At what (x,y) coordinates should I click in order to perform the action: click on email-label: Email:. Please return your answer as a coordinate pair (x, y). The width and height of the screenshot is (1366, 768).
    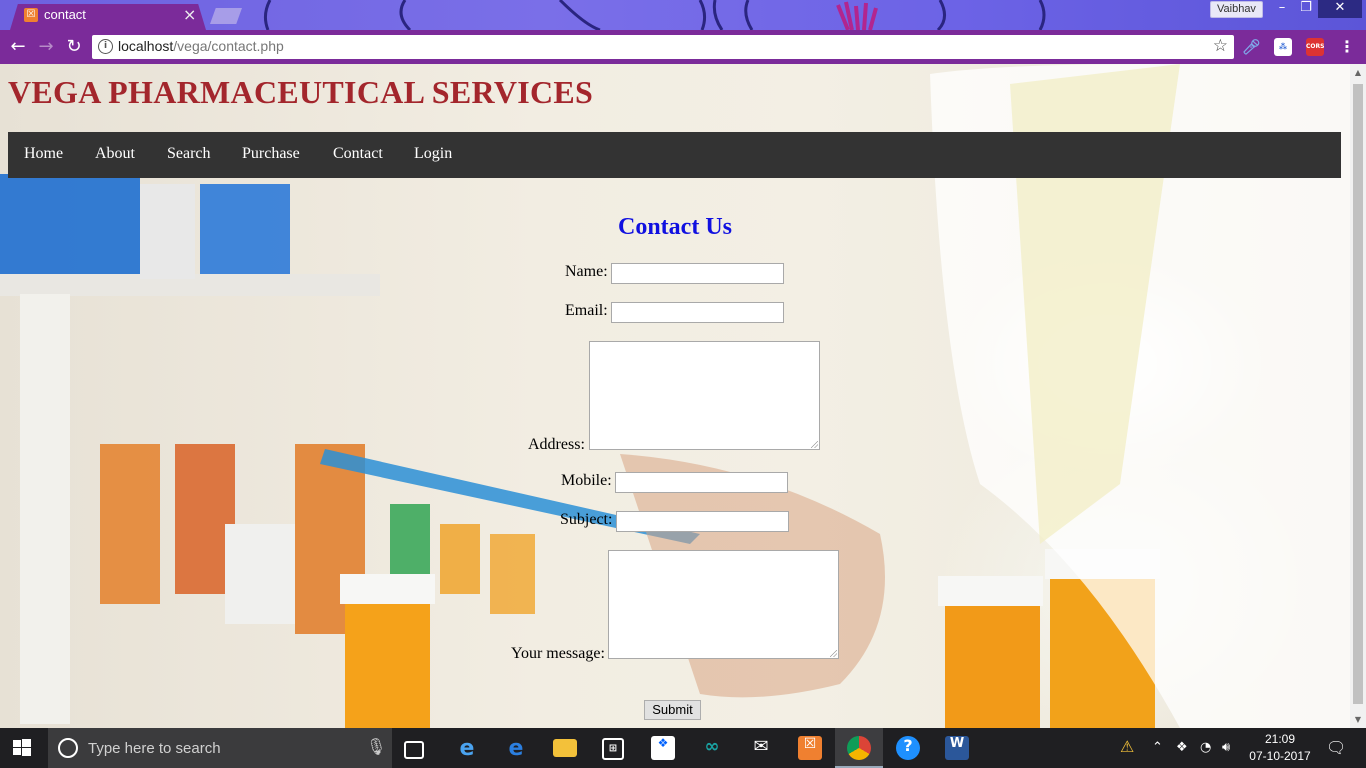
    Looking at the image, I should click on (586, 310).